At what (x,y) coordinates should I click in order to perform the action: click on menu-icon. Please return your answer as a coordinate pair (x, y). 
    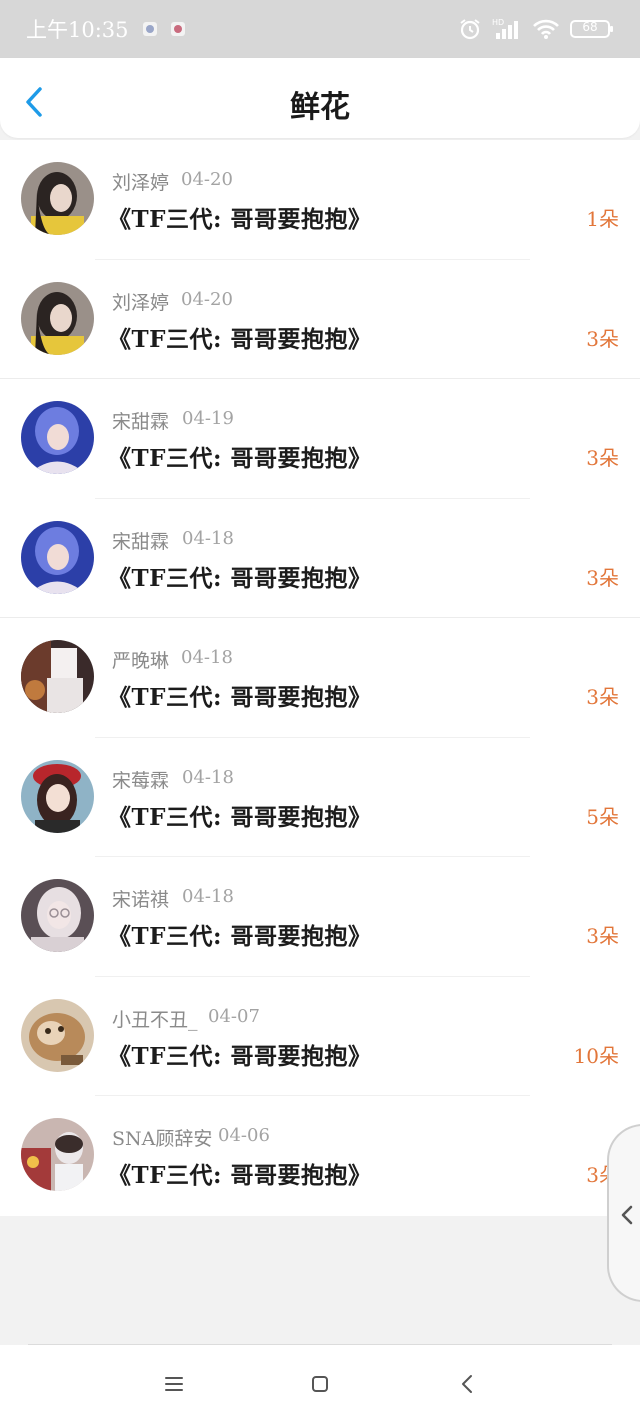
    Looking at the image, I should click on (174, 1384).